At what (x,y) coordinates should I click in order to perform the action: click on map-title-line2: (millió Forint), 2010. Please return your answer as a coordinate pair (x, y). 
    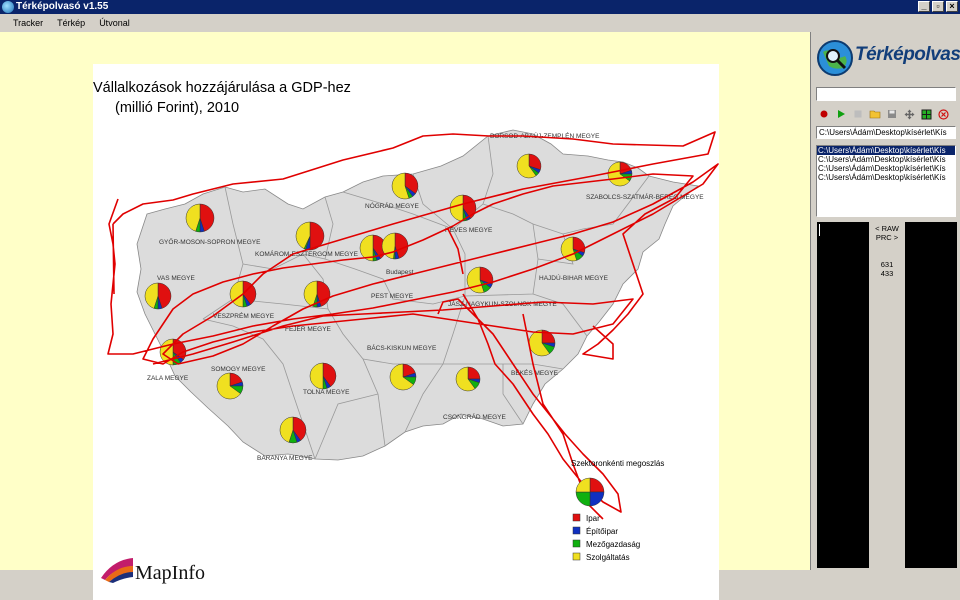
    Looking at the image, I should click on (177, 108).